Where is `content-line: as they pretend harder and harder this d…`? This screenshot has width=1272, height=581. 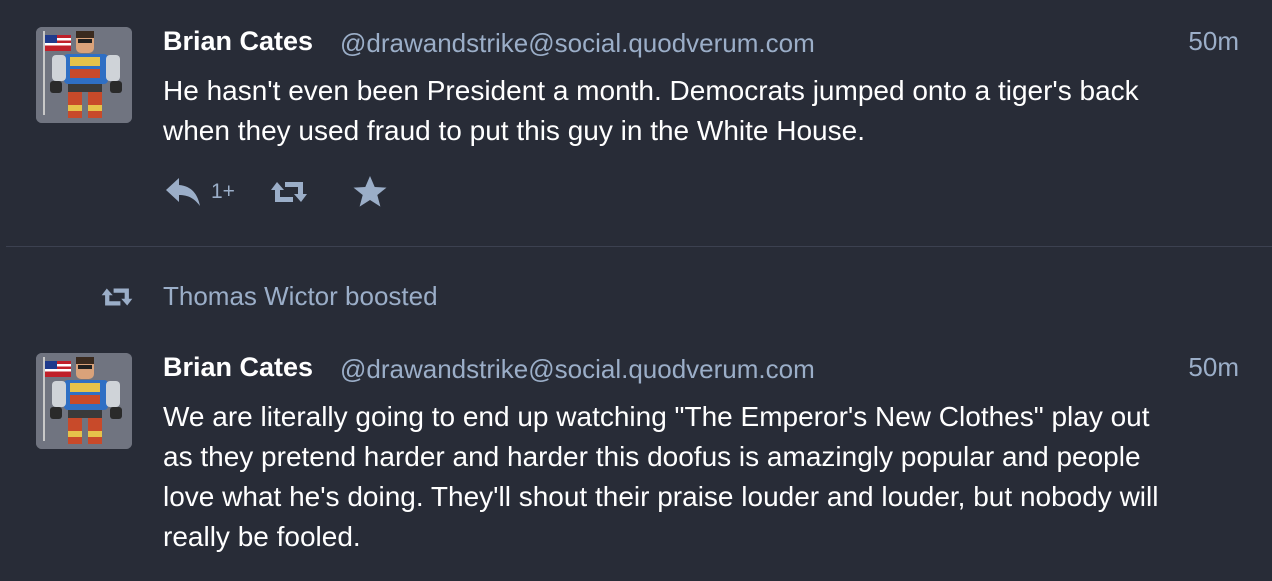 content-line: as they pretend harder and harder this d… is located at coordinates (652, 456).